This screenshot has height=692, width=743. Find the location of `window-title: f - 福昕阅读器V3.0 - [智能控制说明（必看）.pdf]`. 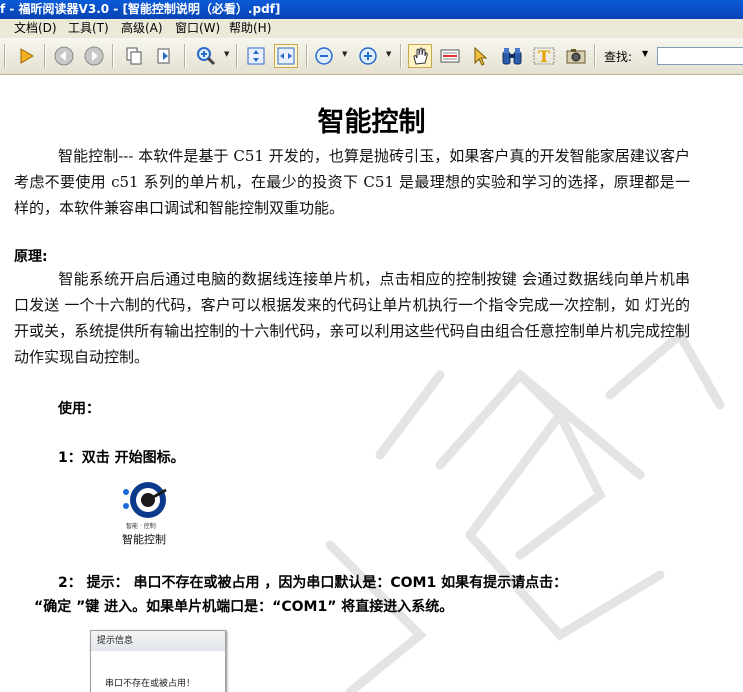

window-title: f - 福昕阅读器V3.0 - [智能控制说明（必看）.pdf] is located at coordinates (140, 9).